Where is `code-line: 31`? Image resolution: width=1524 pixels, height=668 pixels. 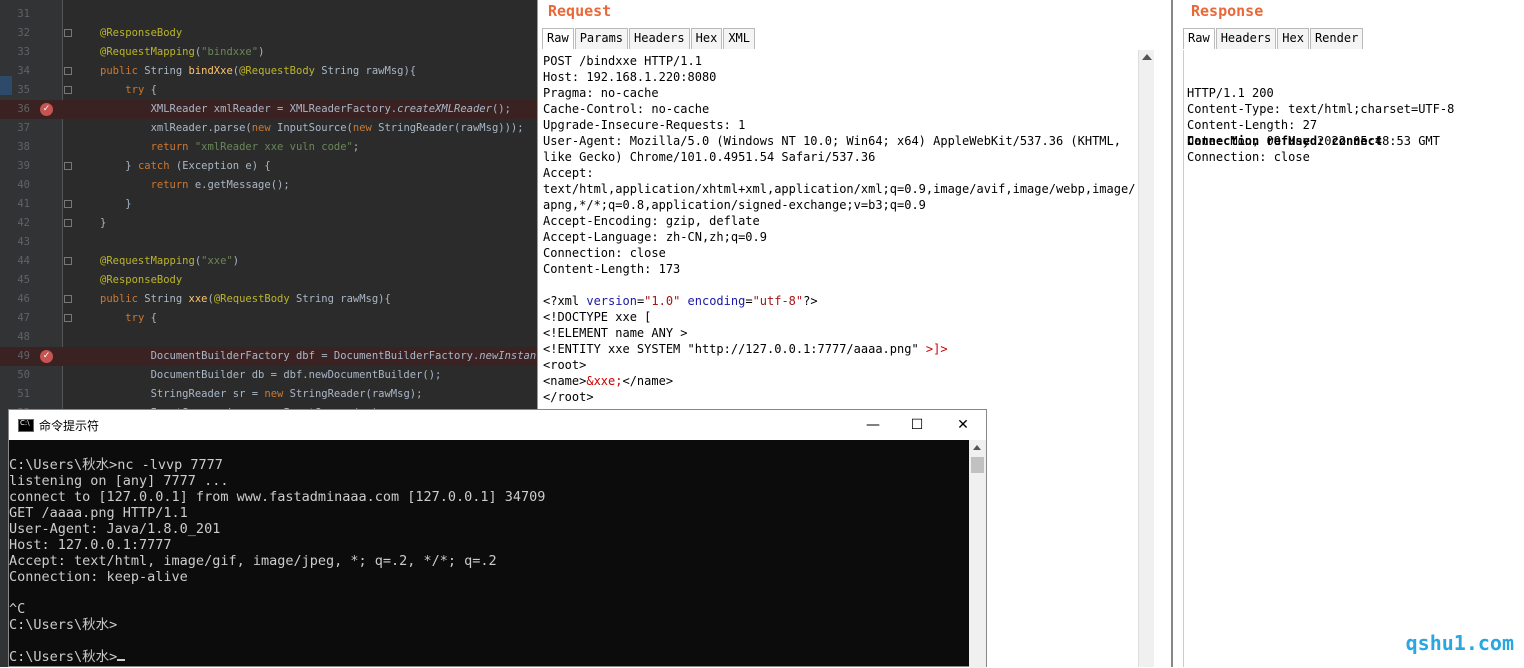 code-line: 31 is located at coordinates (268, 14).